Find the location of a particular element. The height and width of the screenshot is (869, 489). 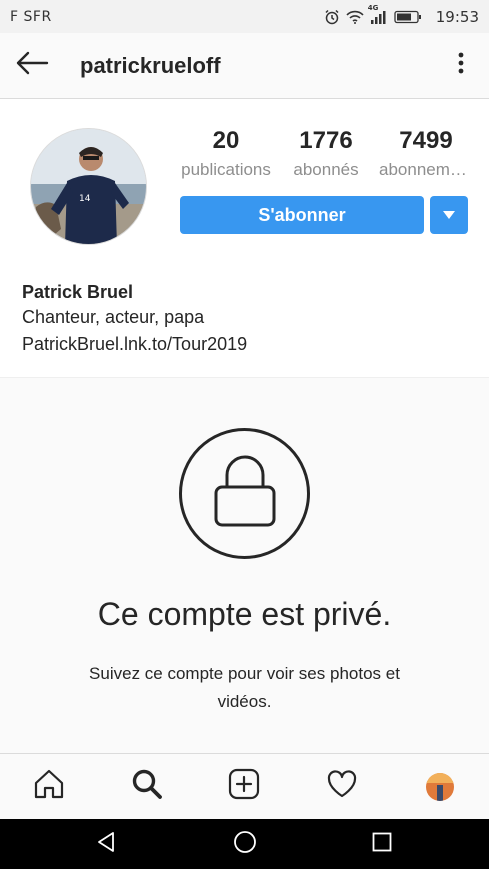

system-back-button is located at coordinates (107, 844).